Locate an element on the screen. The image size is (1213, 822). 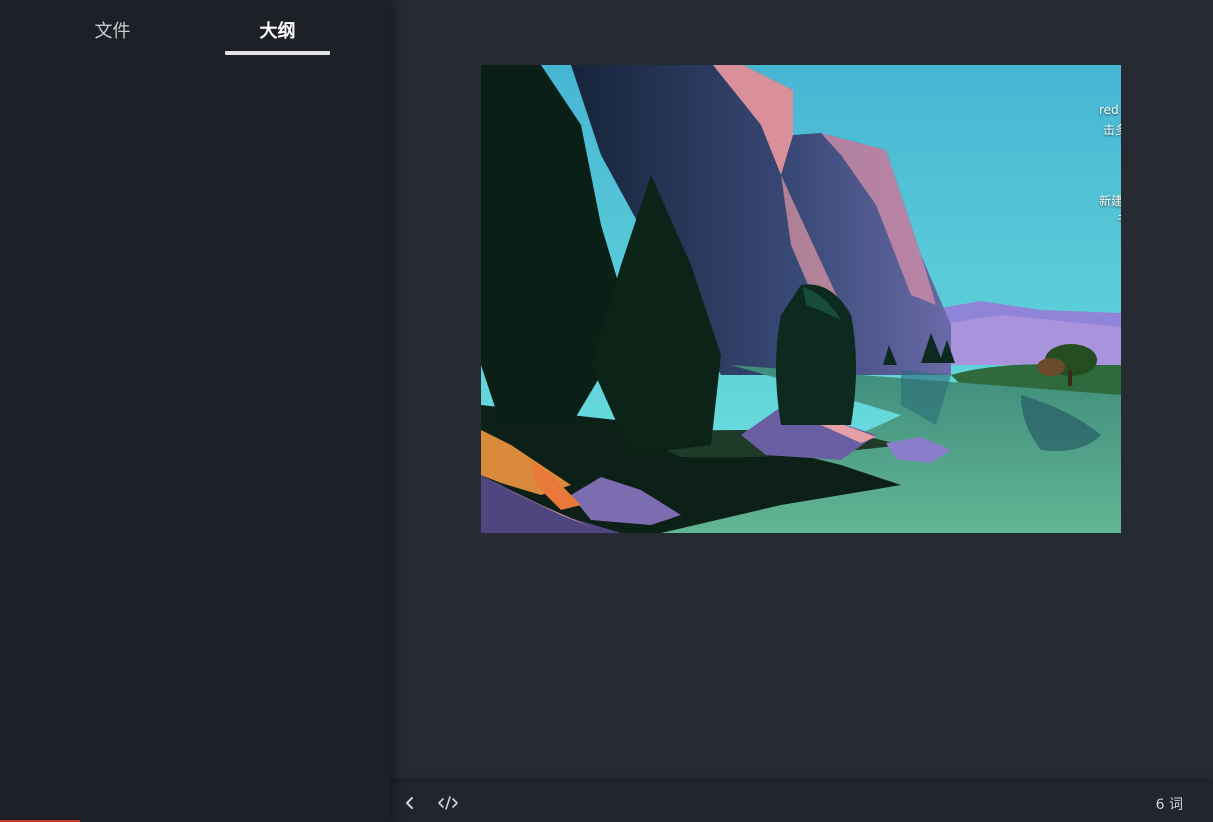
word-count: 6 词 is located at coordinates (1169, 804).